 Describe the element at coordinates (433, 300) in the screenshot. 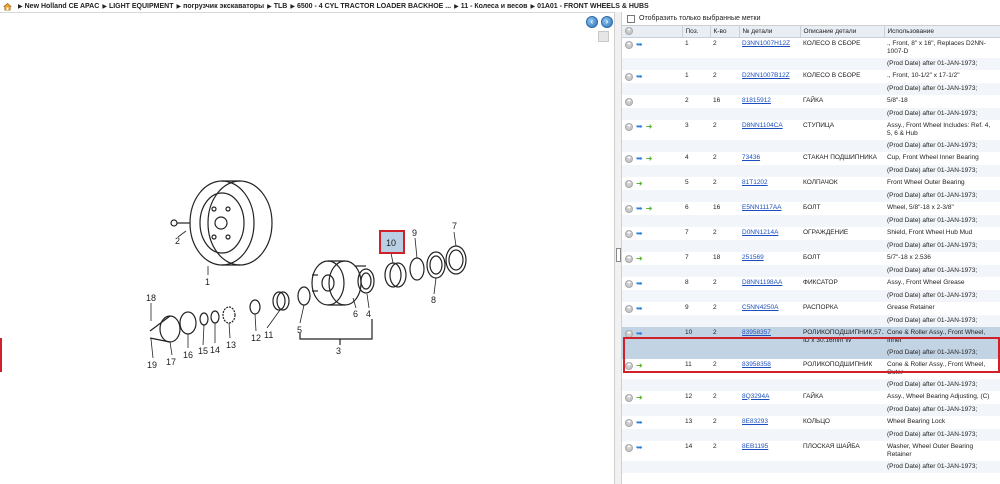

I see `callout-8: 8` at that location.